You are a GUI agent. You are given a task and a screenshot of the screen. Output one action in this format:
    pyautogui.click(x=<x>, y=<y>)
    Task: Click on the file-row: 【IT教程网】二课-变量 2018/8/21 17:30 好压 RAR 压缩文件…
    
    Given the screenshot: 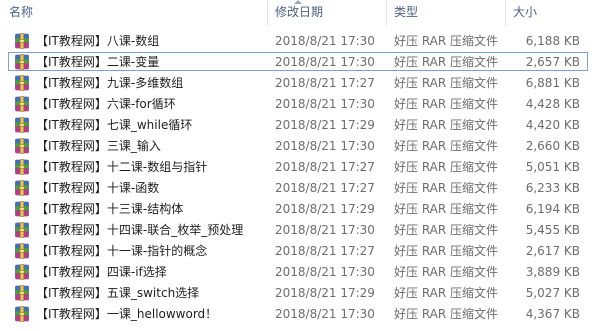 What is the action you would take?
    pyautogui.click(x=298, y=62)
    